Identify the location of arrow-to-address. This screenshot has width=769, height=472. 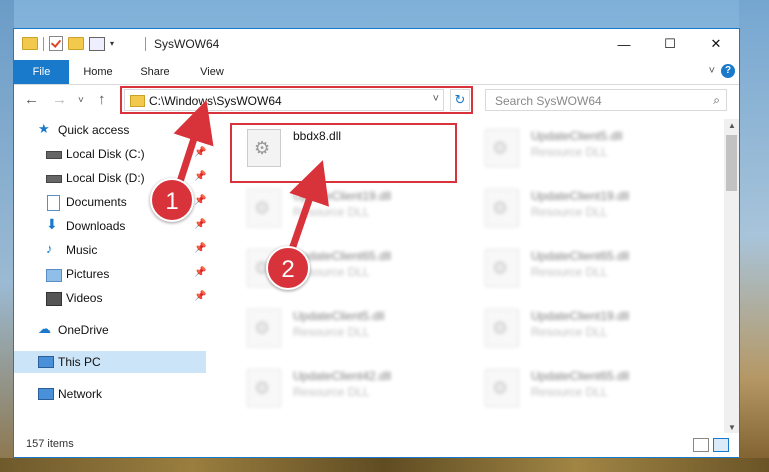
(193, 145).